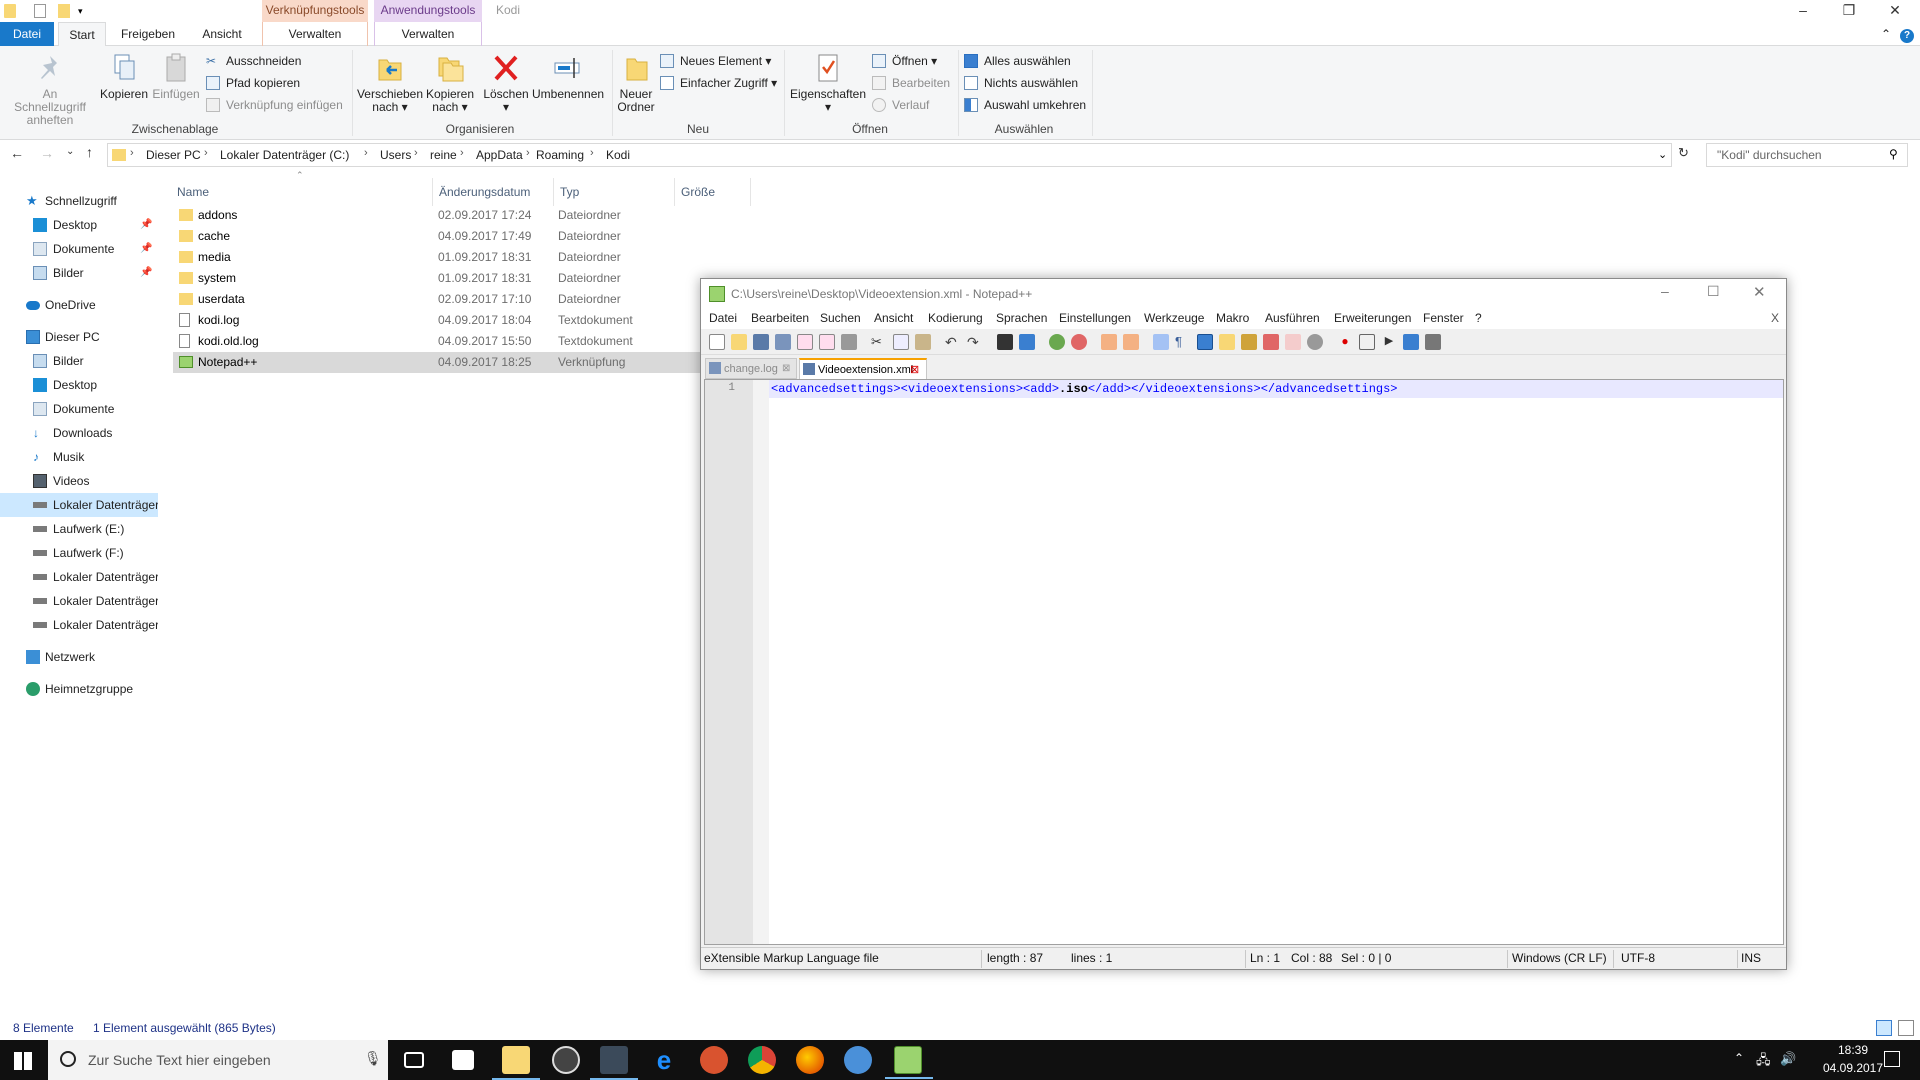  Describe the element at coordinates (893, 318) in the screenshot. I see `menu-ansicht: Ansicht` at that location.